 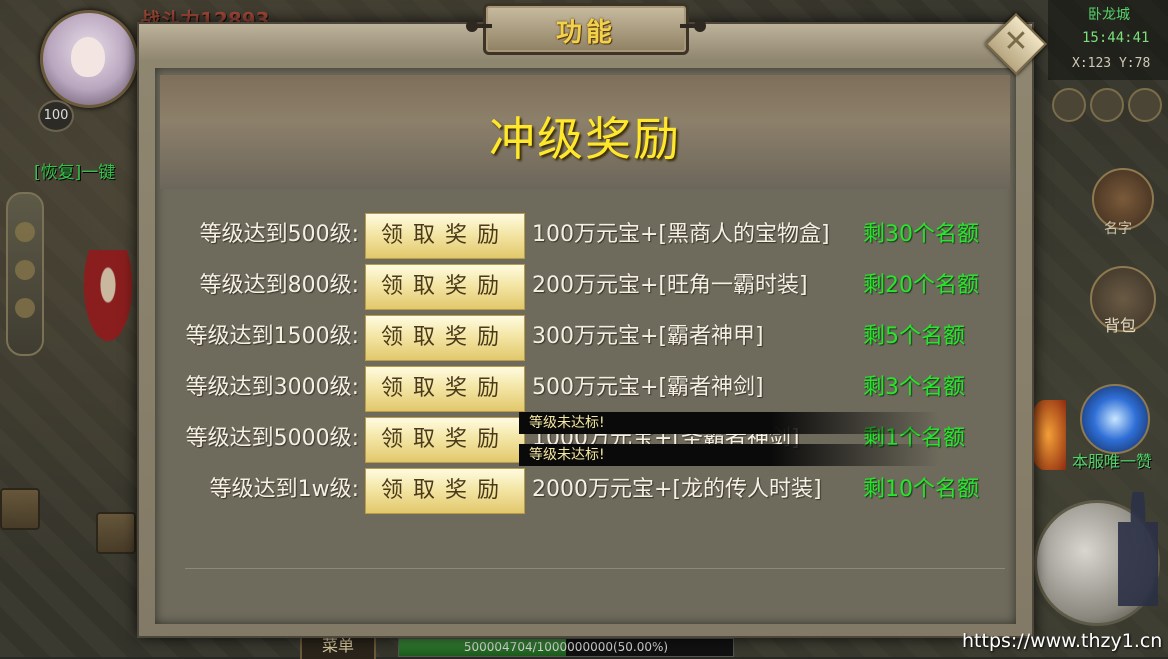 What do you see at coordinates (700, 26) in the screenshot?
I see `stud-icon` at bounding box center [700, 26].